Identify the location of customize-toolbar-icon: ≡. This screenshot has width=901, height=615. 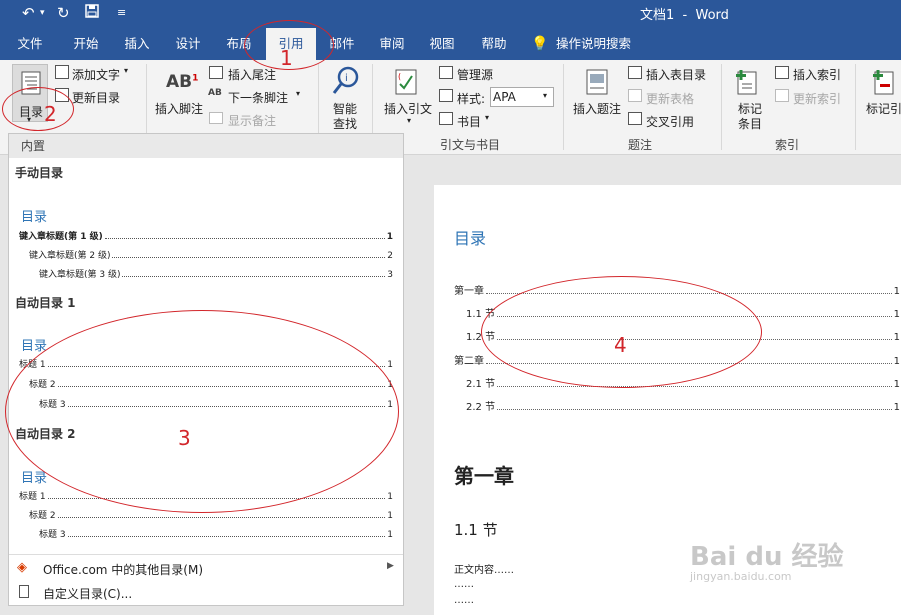
(121, 12).